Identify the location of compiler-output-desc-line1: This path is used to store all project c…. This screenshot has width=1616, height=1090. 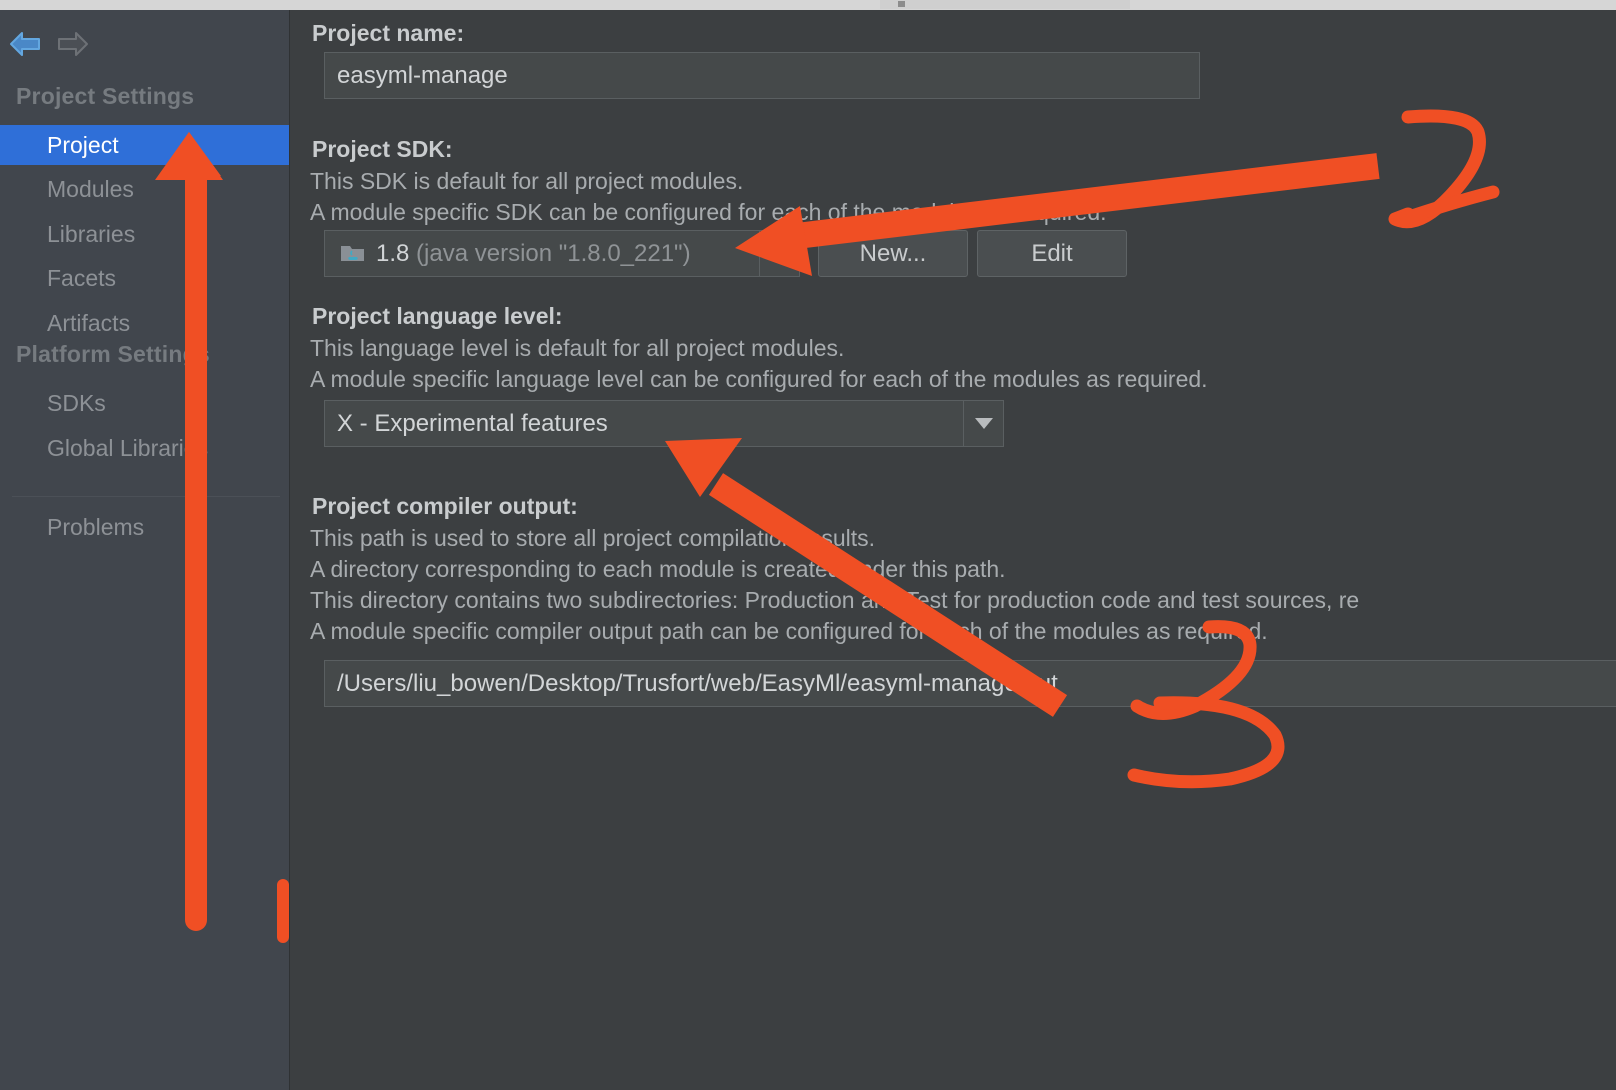
(593, 538).